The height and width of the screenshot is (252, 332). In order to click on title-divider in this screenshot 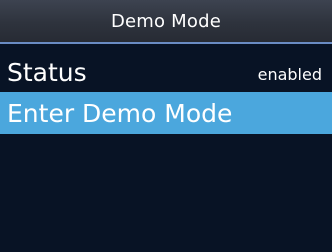, I will do `click(166, 43)`.